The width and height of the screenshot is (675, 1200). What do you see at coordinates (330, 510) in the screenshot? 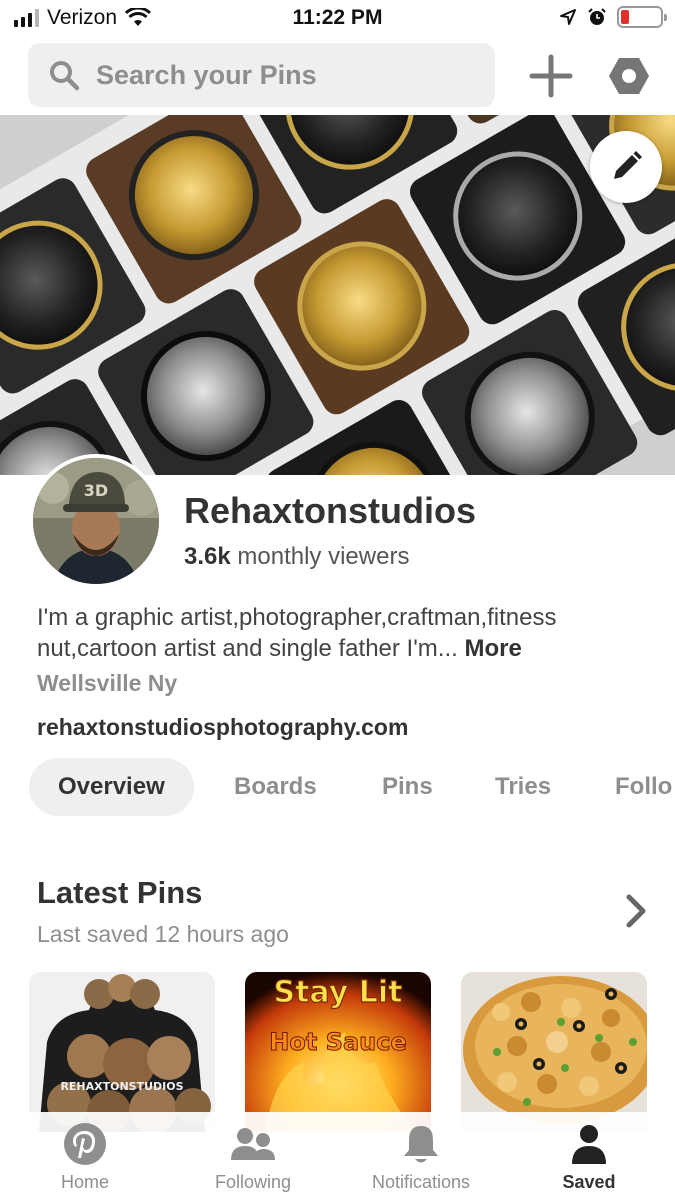
I see `profile-name: Rehaxtonstudios` at bounding box center [330, 510].